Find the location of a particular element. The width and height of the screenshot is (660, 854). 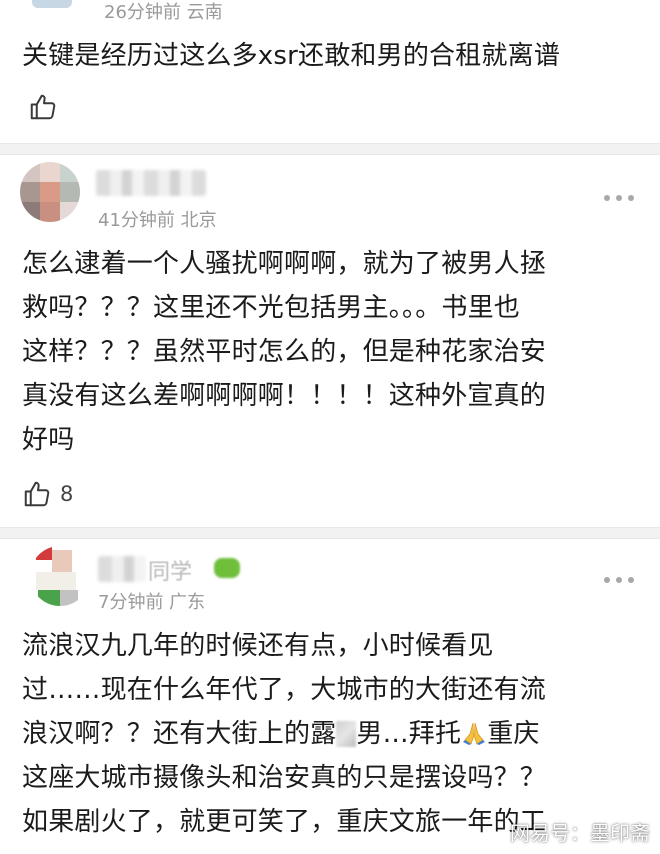

text-line: 过……现在什么年代了，大城市的大街还有流 is located at coordinates (284, 690).